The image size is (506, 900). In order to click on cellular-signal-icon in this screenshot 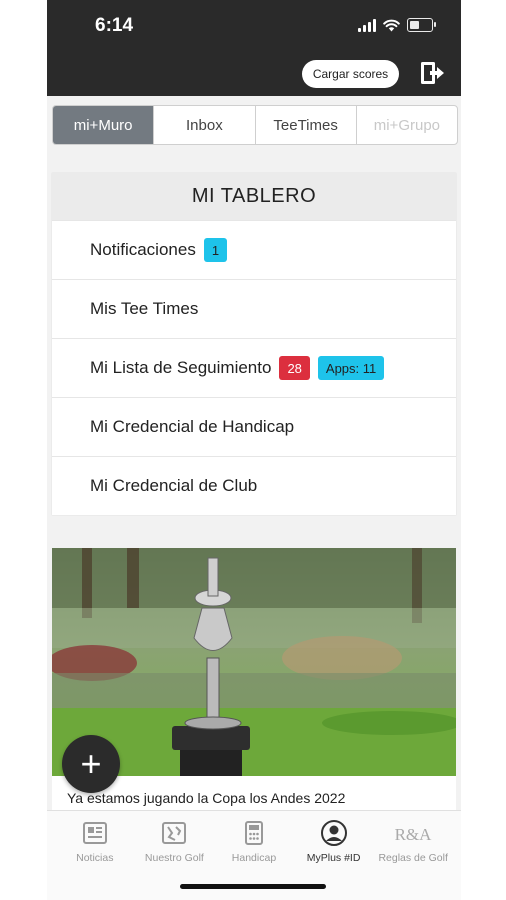, I will do `click(367, 25)`.